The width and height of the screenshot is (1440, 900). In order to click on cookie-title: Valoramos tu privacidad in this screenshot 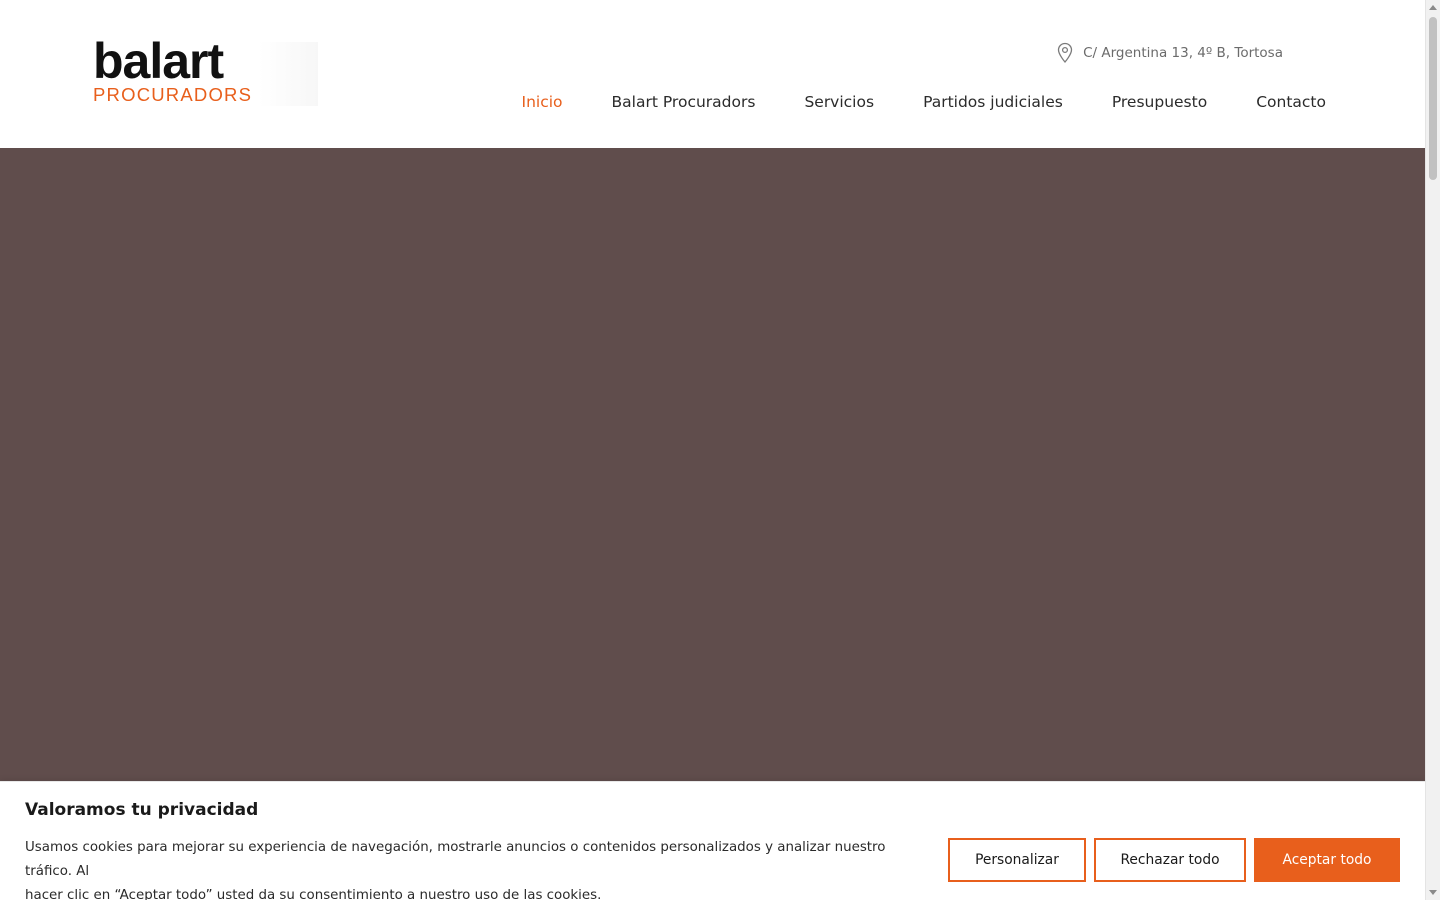, I will do `click(142, 810)`.